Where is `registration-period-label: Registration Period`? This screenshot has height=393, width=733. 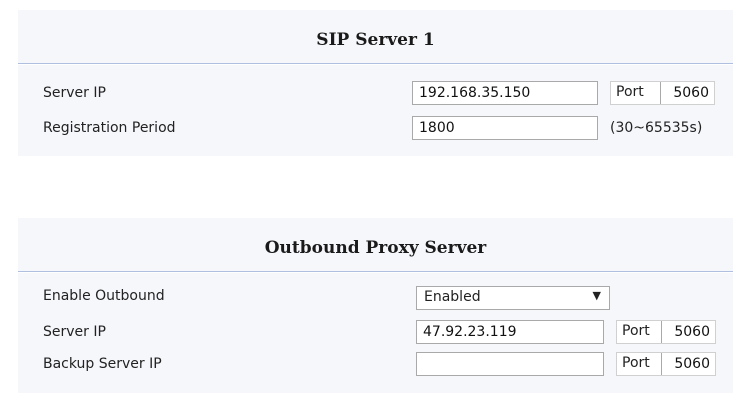 registration-period-label: Registration Period is located at coordinates (109, 128).